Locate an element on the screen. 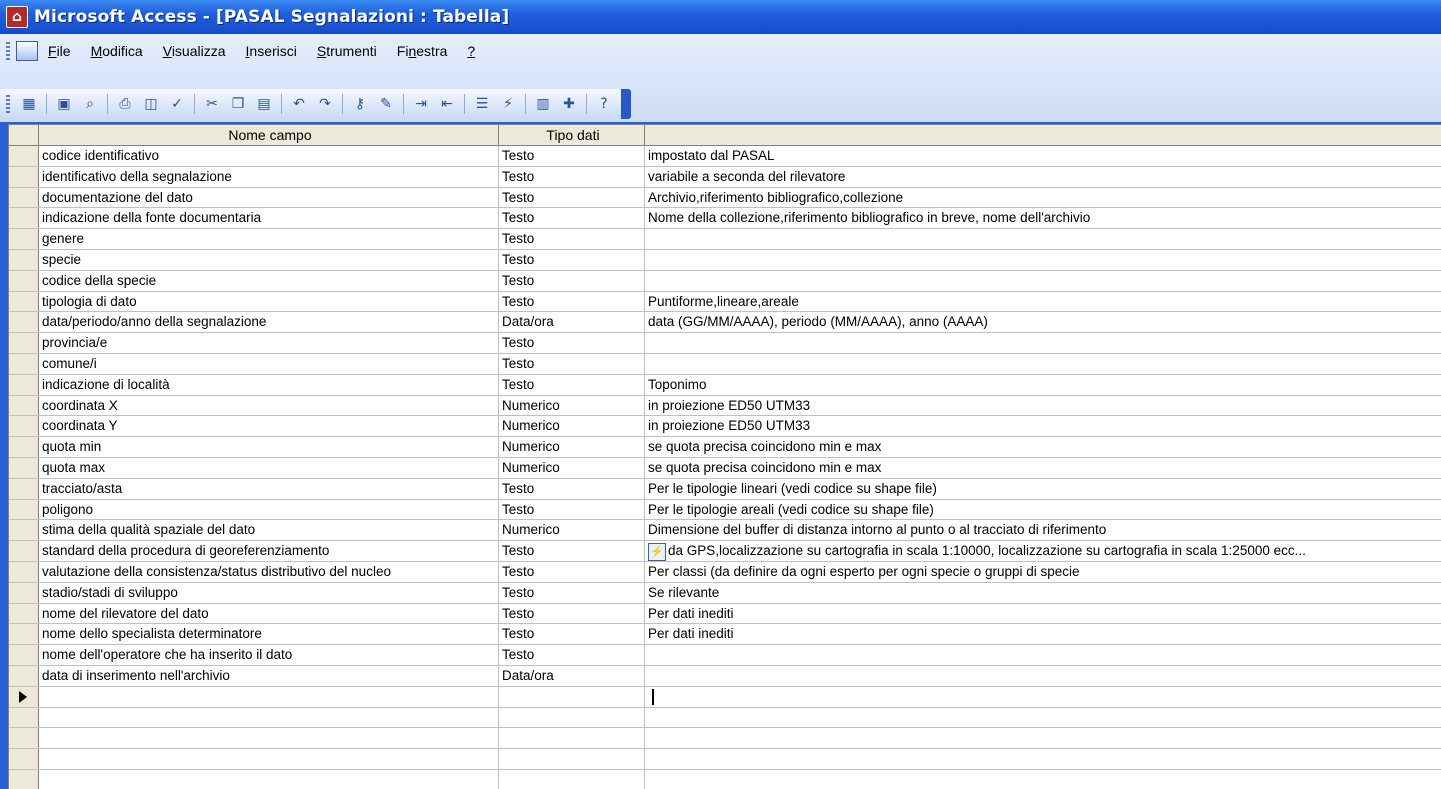 The height and width of the screenshot is (789, 1441). field-name-cell: stadio/stadi di sviluppo is located at coordinates (269, 592).